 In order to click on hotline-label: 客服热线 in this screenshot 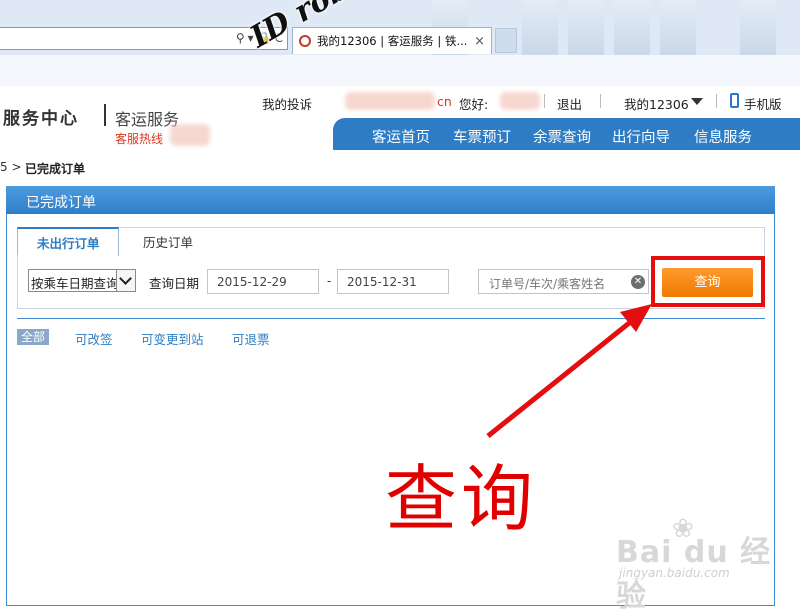, I will do `click(139, 139)`.